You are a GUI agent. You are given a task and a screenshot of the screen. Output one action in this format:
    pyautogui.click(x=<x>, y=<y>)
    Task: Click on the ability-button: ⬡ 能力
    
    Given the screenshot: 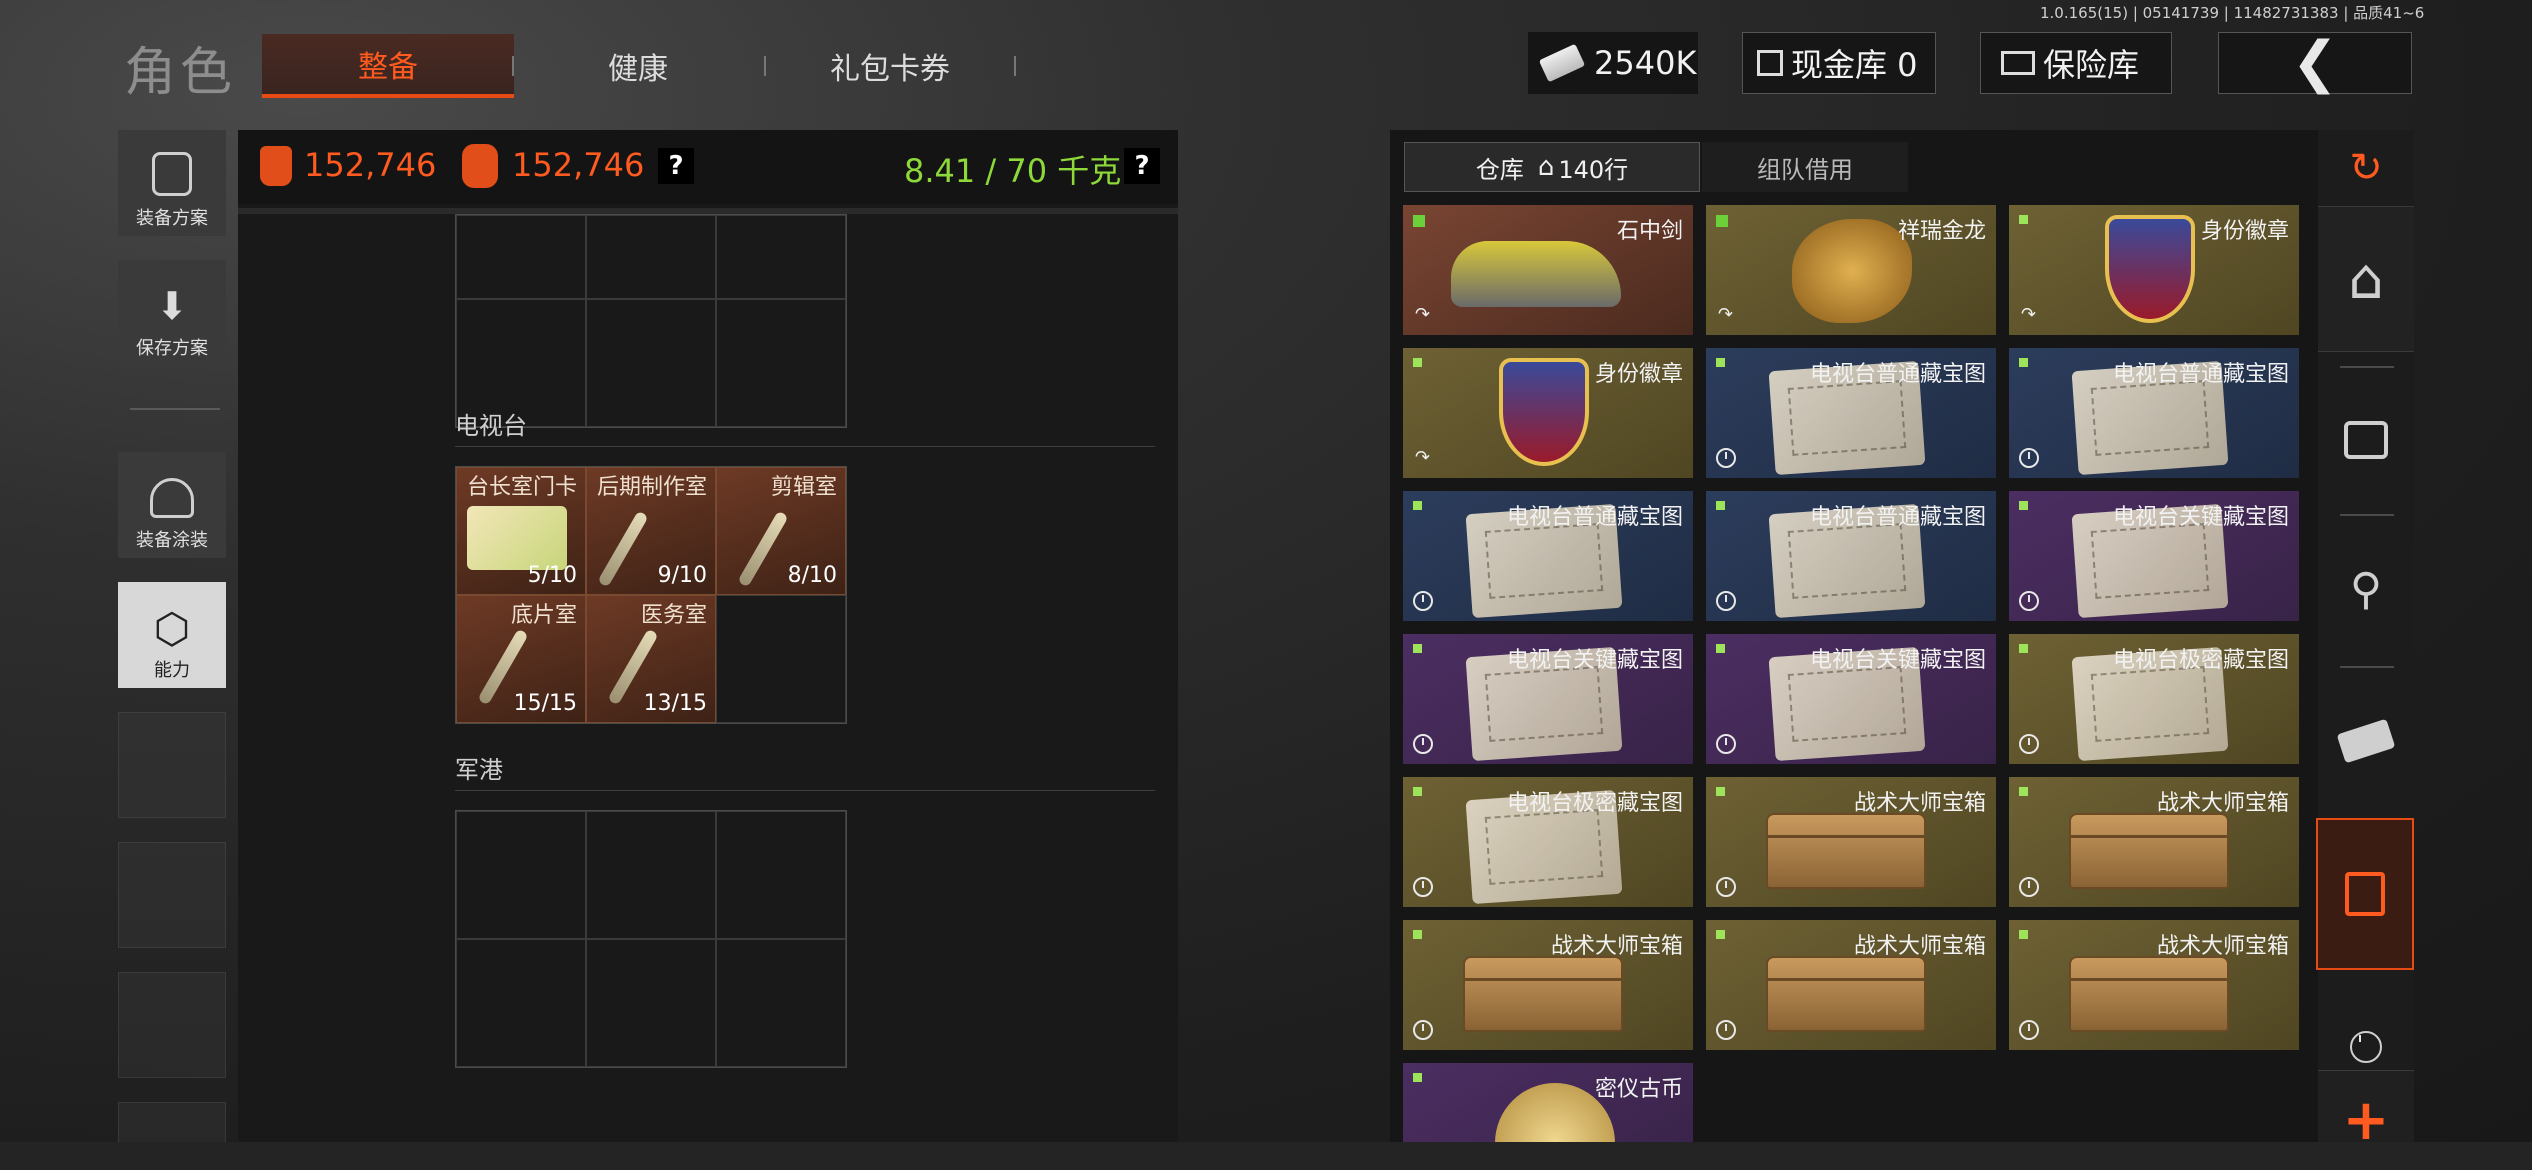 What is the action you would take?
    pyautogui.click(x=172, y=635)
    